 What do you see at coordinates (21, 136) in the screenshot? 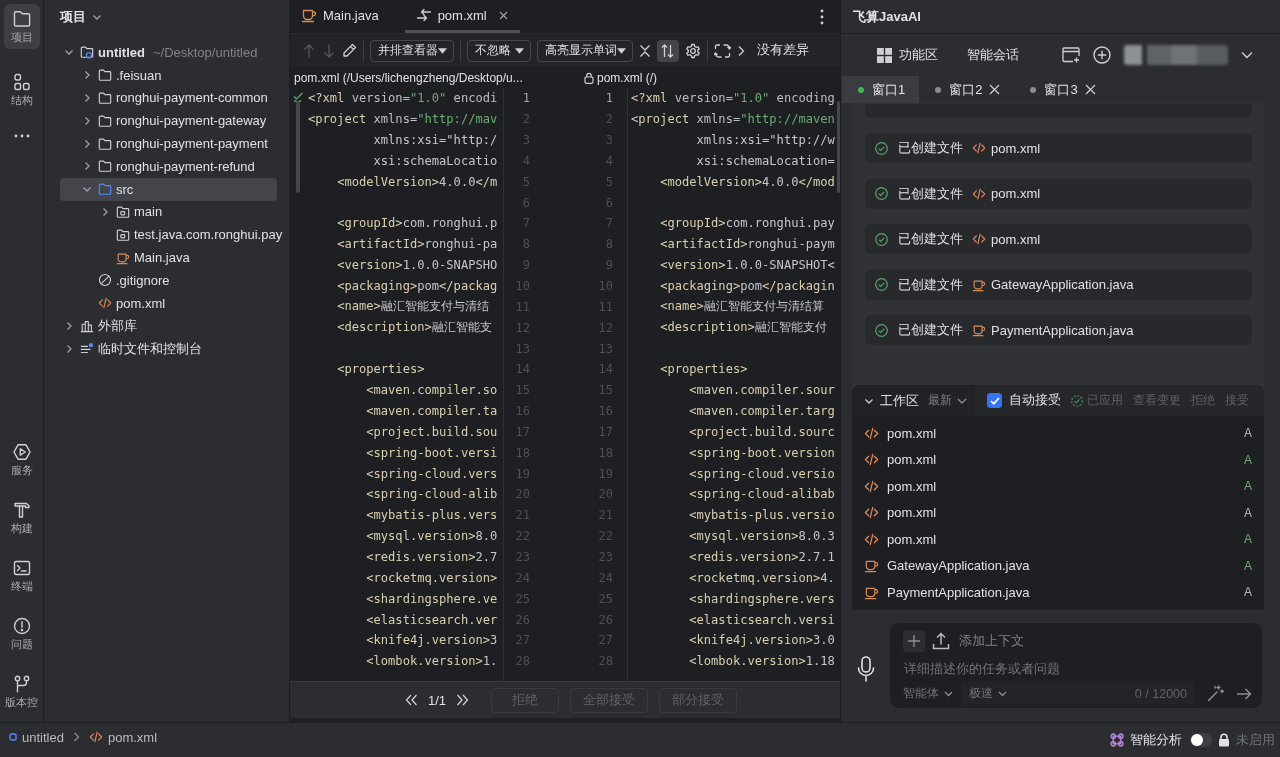
I see `more-icon` at bounding box center [21, 136].